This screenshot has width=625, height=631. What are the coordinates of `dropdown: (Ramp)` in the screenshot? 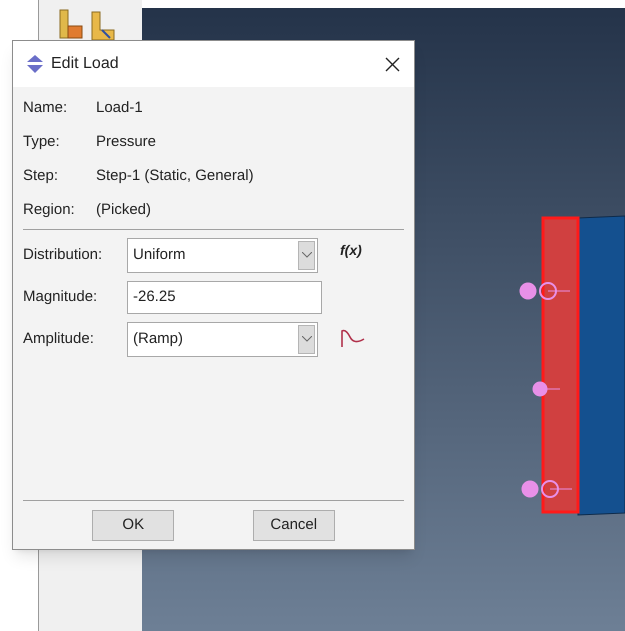 It's located at (222, 339).